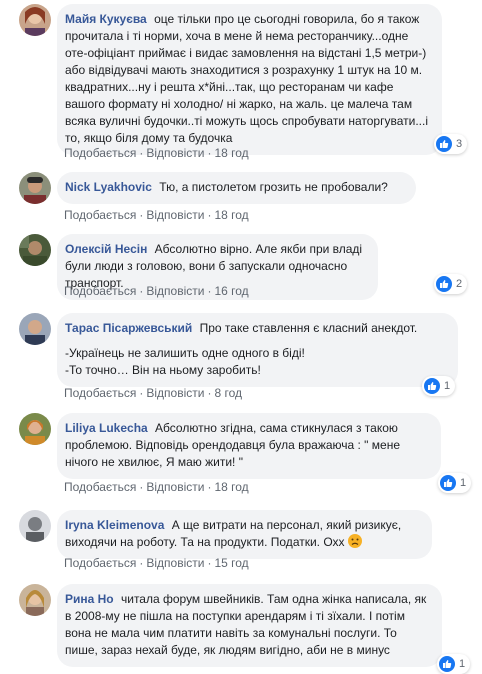 The height and width of the screenshot is (674, 482). I want to click on comment-author: Олексій Несін, so click(106, 249).